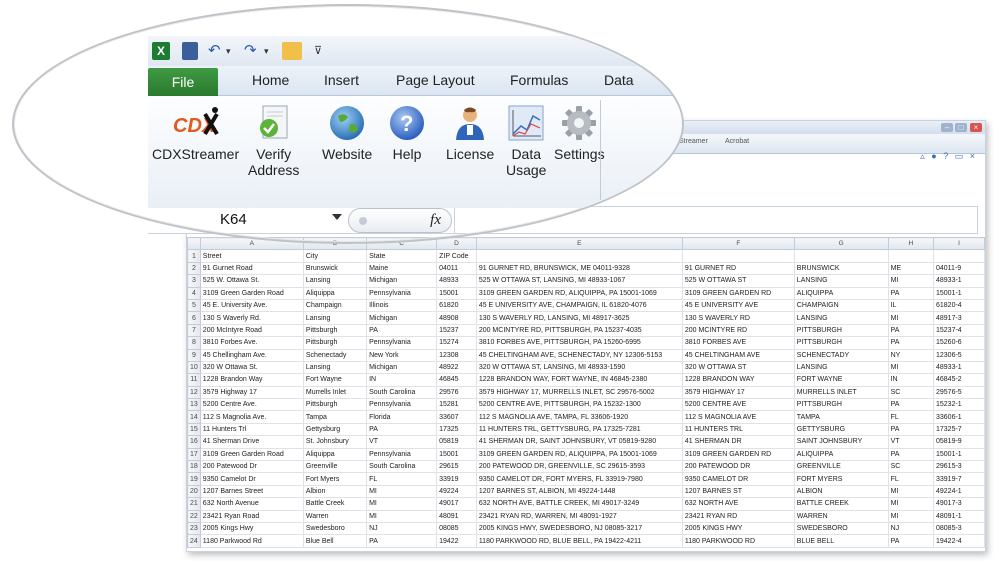 The width and height of the screenshot is (1000, 565). What do you see at coordinates (251, 281) in the screenshot?
I see `grid-cell: 525 W. Ottawa St.` at bounding box center [251, 281].